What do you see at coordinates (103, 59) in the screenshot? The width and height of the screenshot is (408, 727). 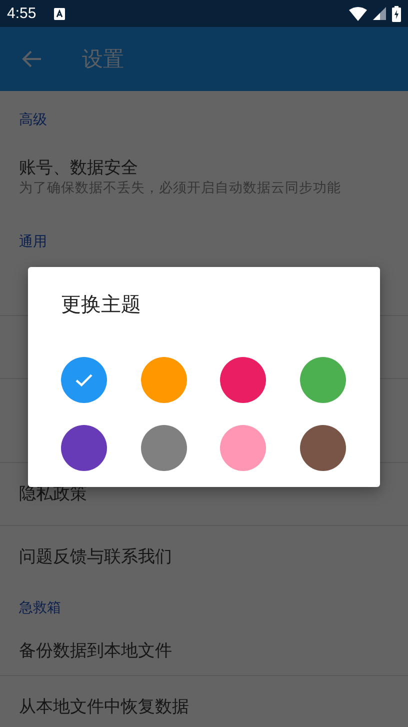 I see `page-title: 设置` at bounding box center [103, 59].